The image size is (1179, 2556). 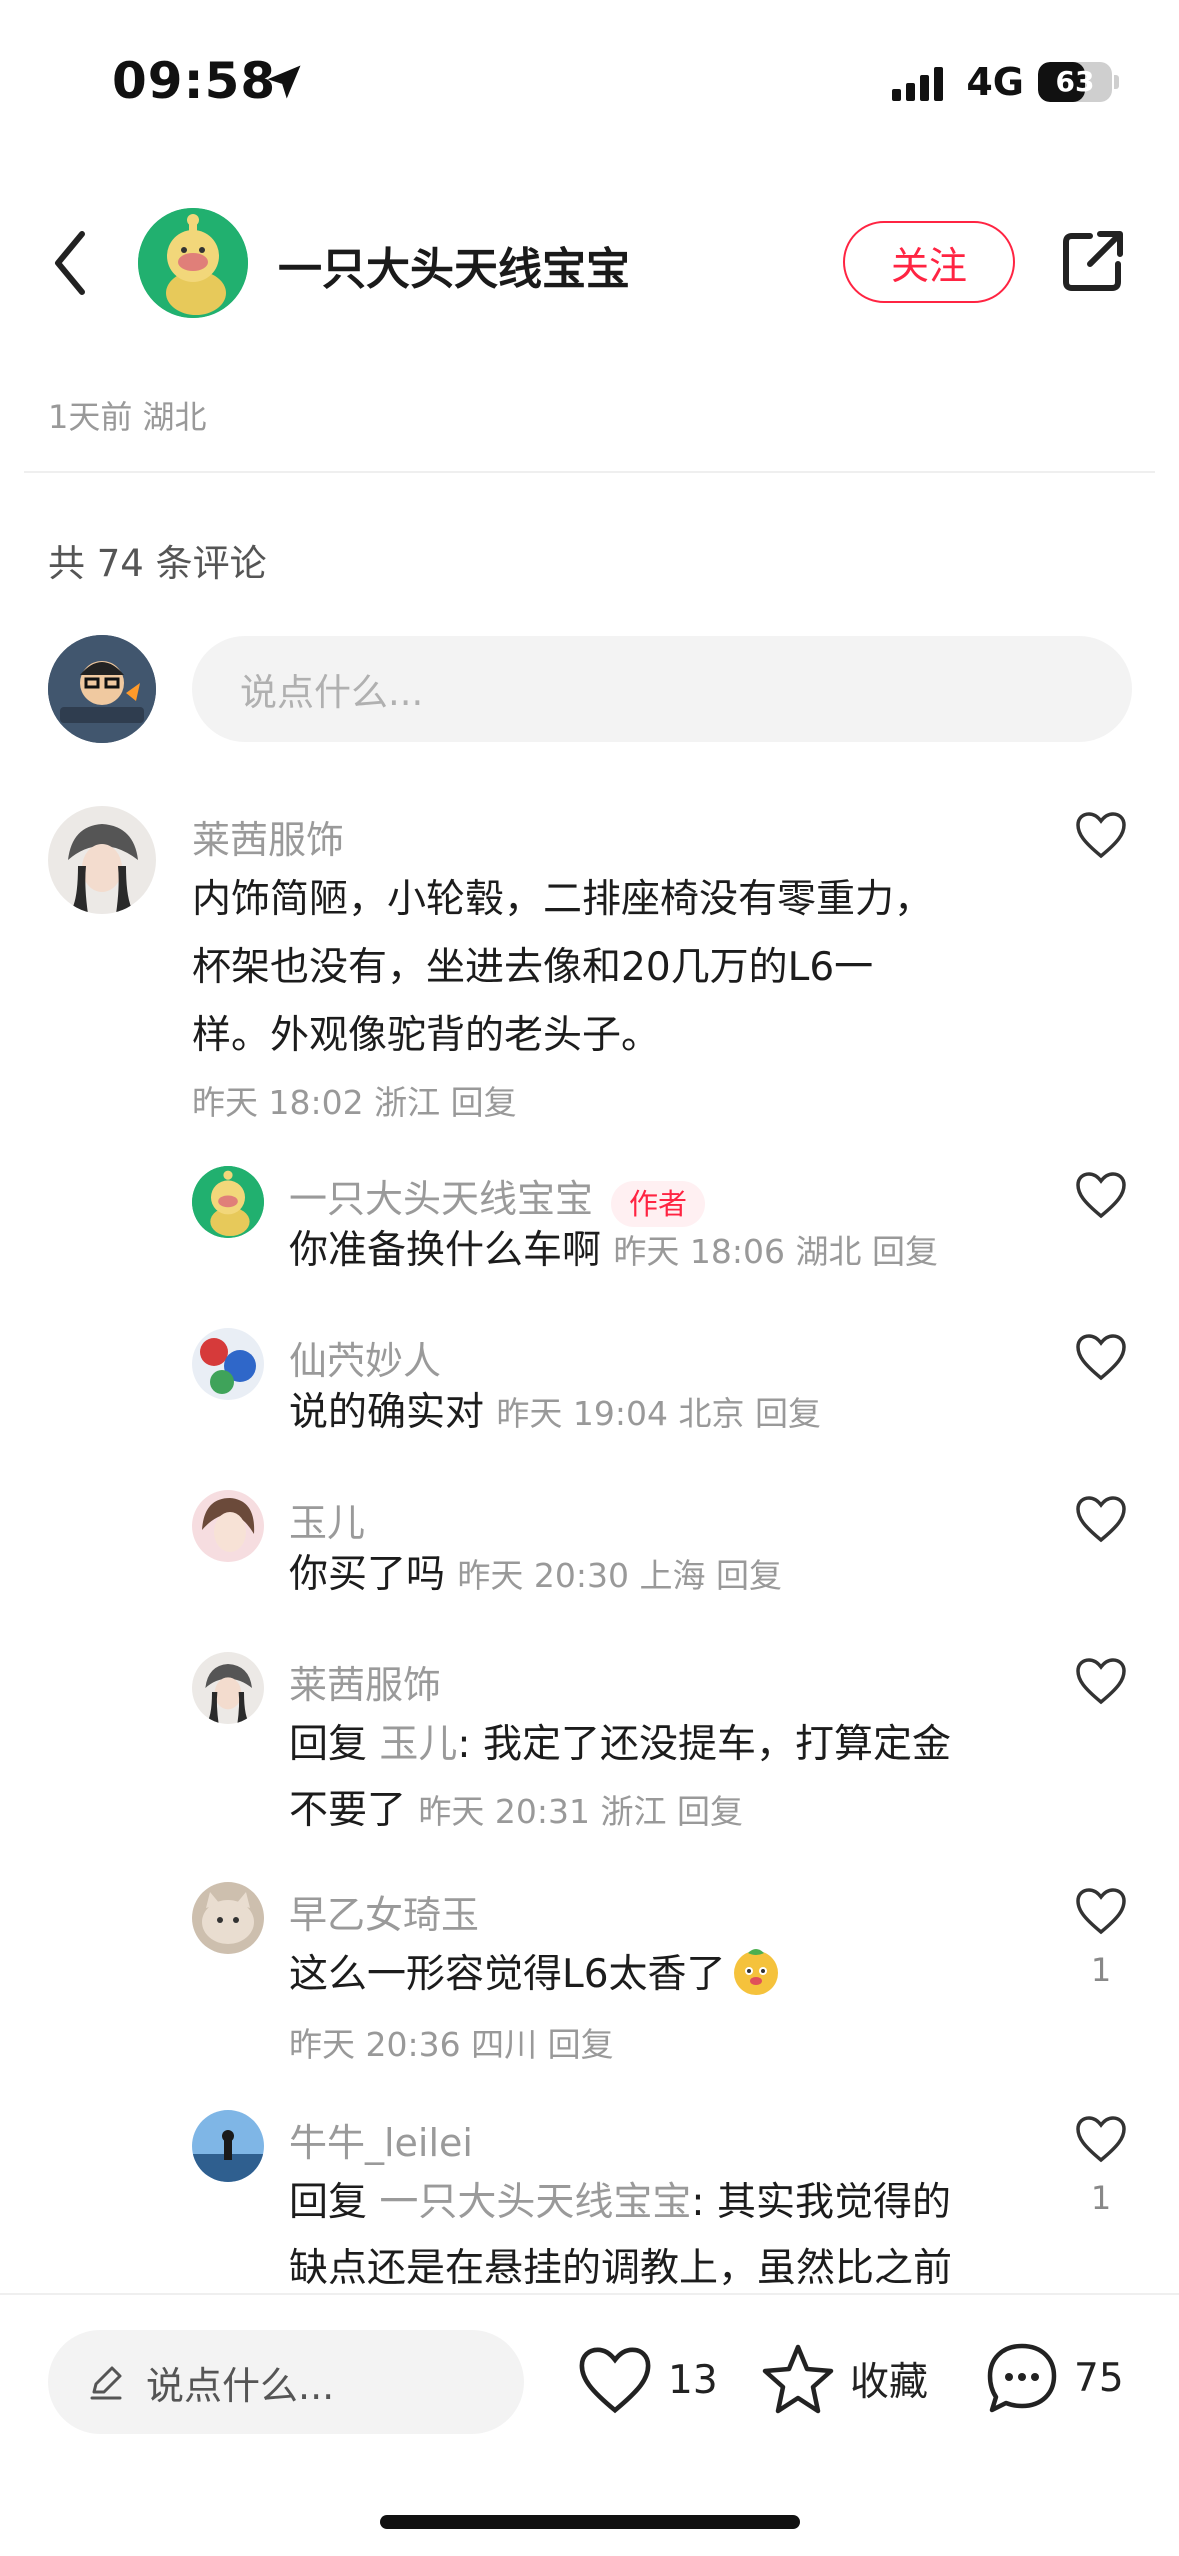 What do you see at coordinates (693, 2380) in the screenshot?
I see `like-total: 13` at bounding box center [693, 2380].